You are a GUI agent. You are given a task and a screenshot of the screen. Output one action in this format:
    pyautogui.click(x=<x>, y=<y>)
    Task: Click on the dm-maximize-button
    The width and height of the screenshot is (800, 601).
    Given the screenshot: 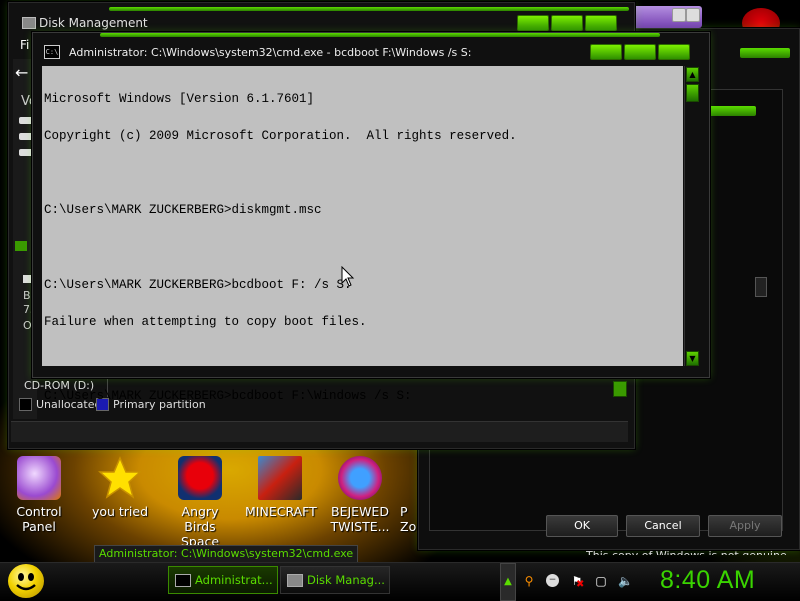 What is the action you would take?
    pyautogui.click(x=567, y=23)
    